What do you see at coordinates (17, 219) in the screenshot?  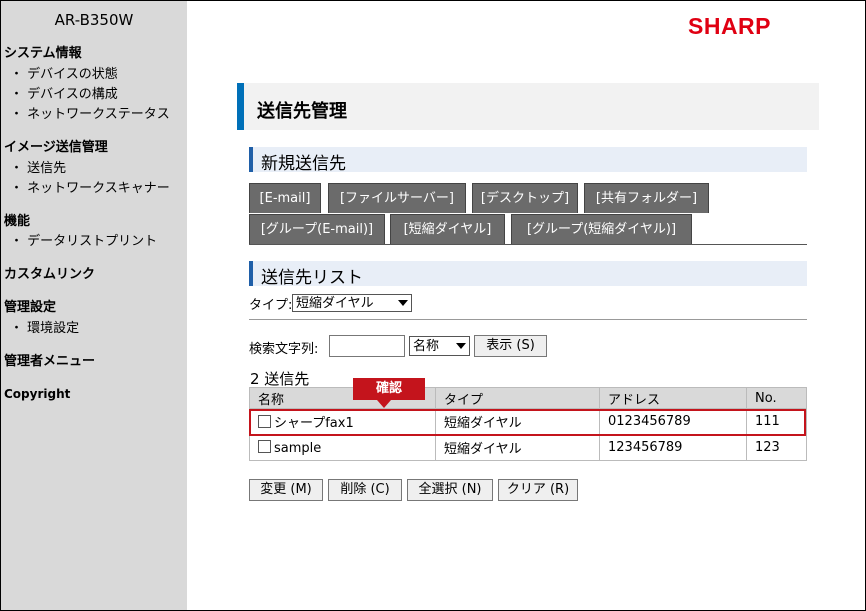 I see `sidebar-heading-functions: 機能` at bounding box center [17, 219].